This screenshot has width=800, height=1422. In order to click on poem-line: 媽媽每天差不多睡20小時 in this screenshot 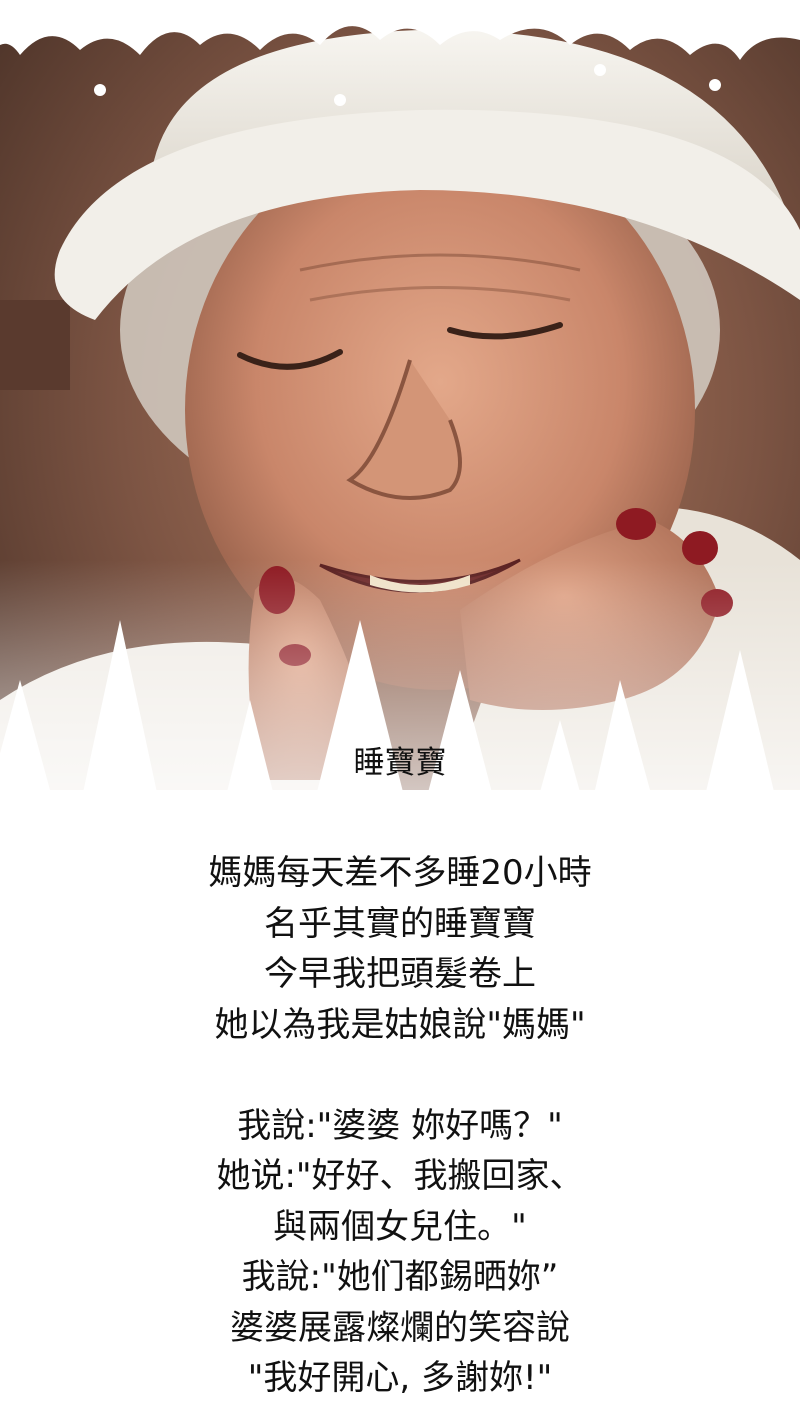, I will do `click(400, 873)`.